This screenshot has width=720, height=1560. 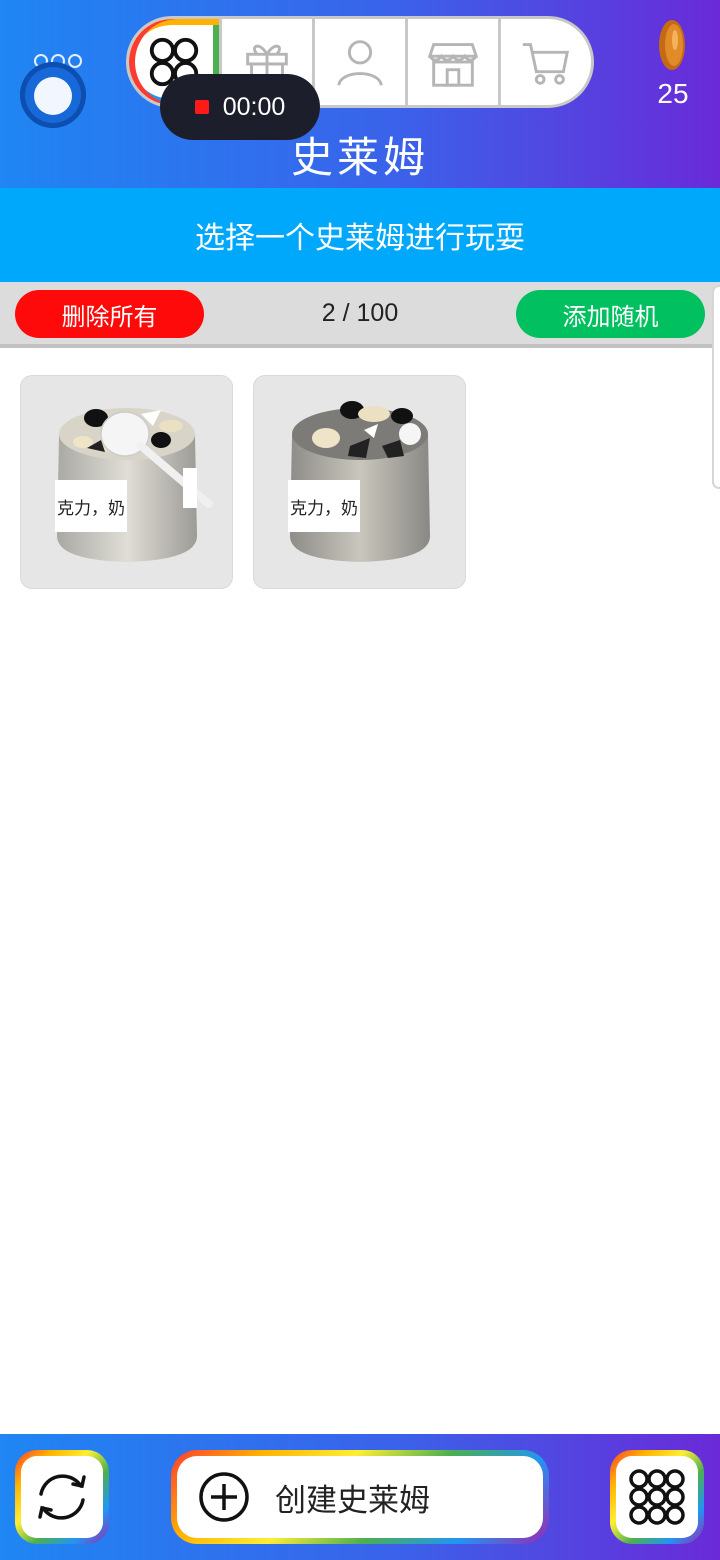 I want to click on bottom-toolbar: 创建史莱姆, so click(x=360, y=1497).